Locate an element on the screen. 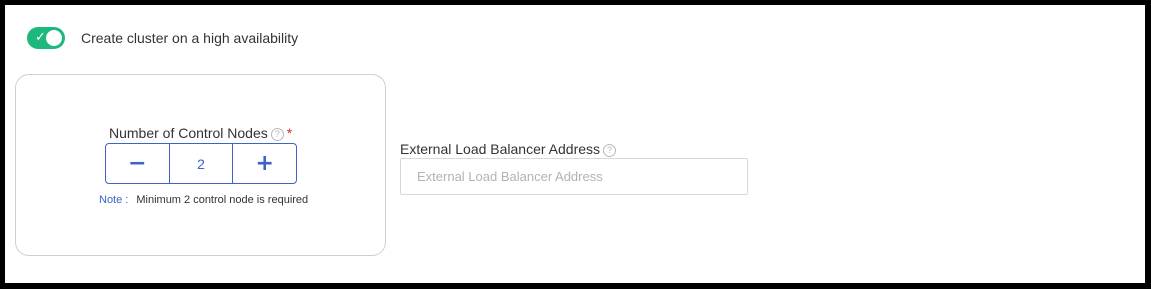 The width and height of the screenshot is (1151, 289). toggle-knob is located at coordinates (54, 38).